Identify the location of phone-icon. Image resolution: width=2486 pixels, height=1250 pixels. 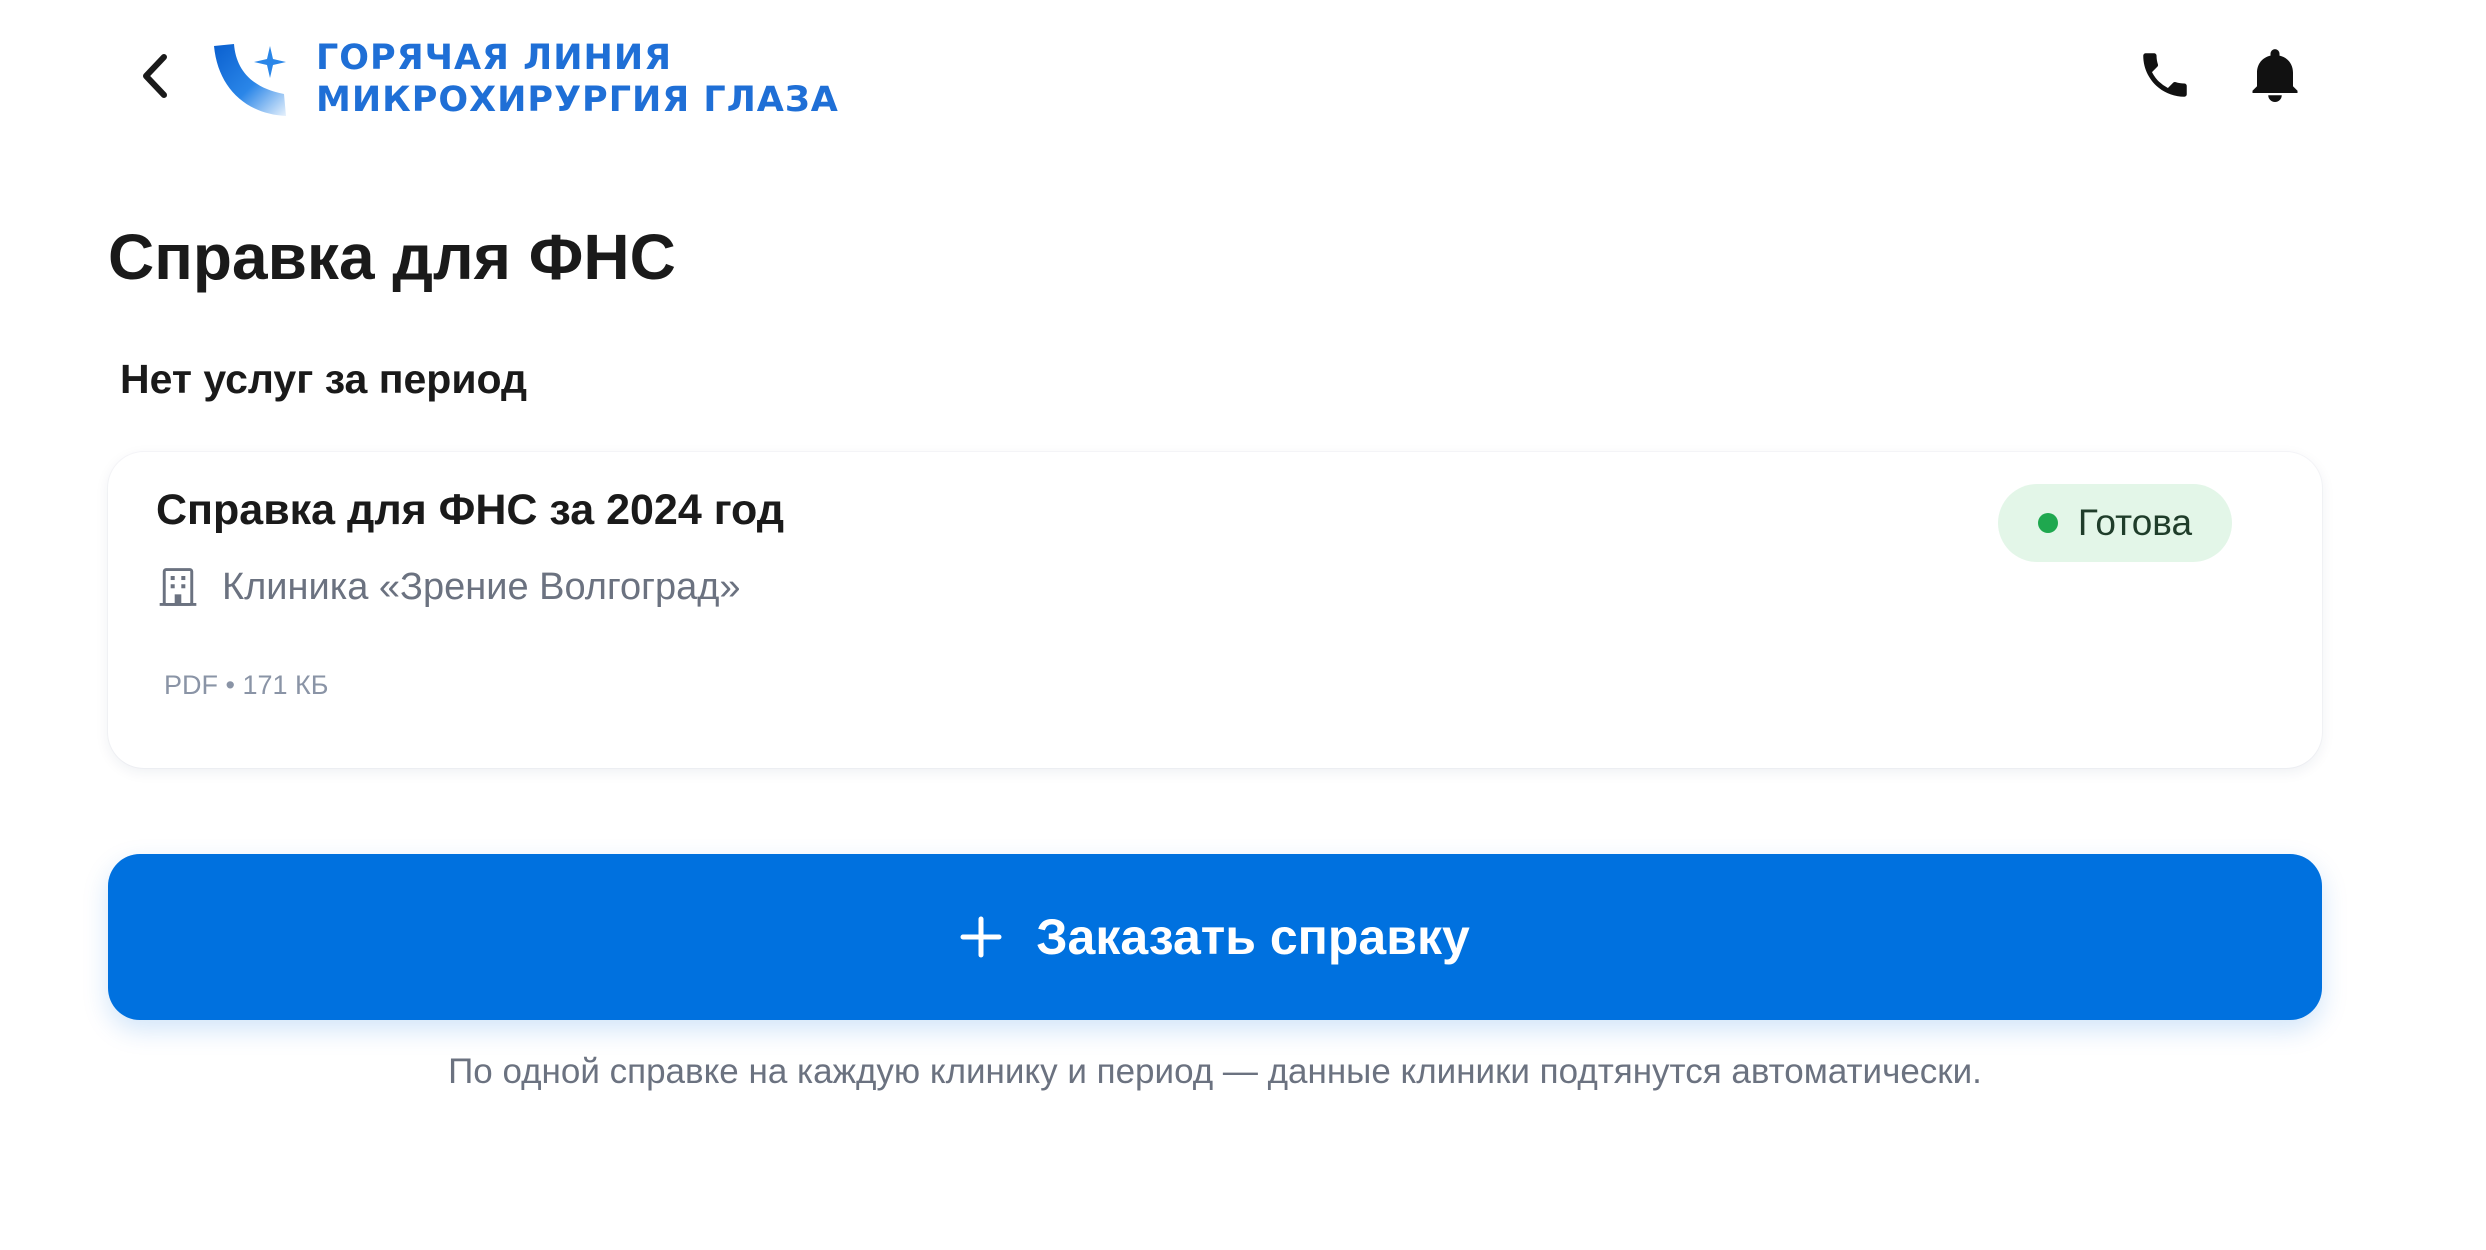
(2165, 75).